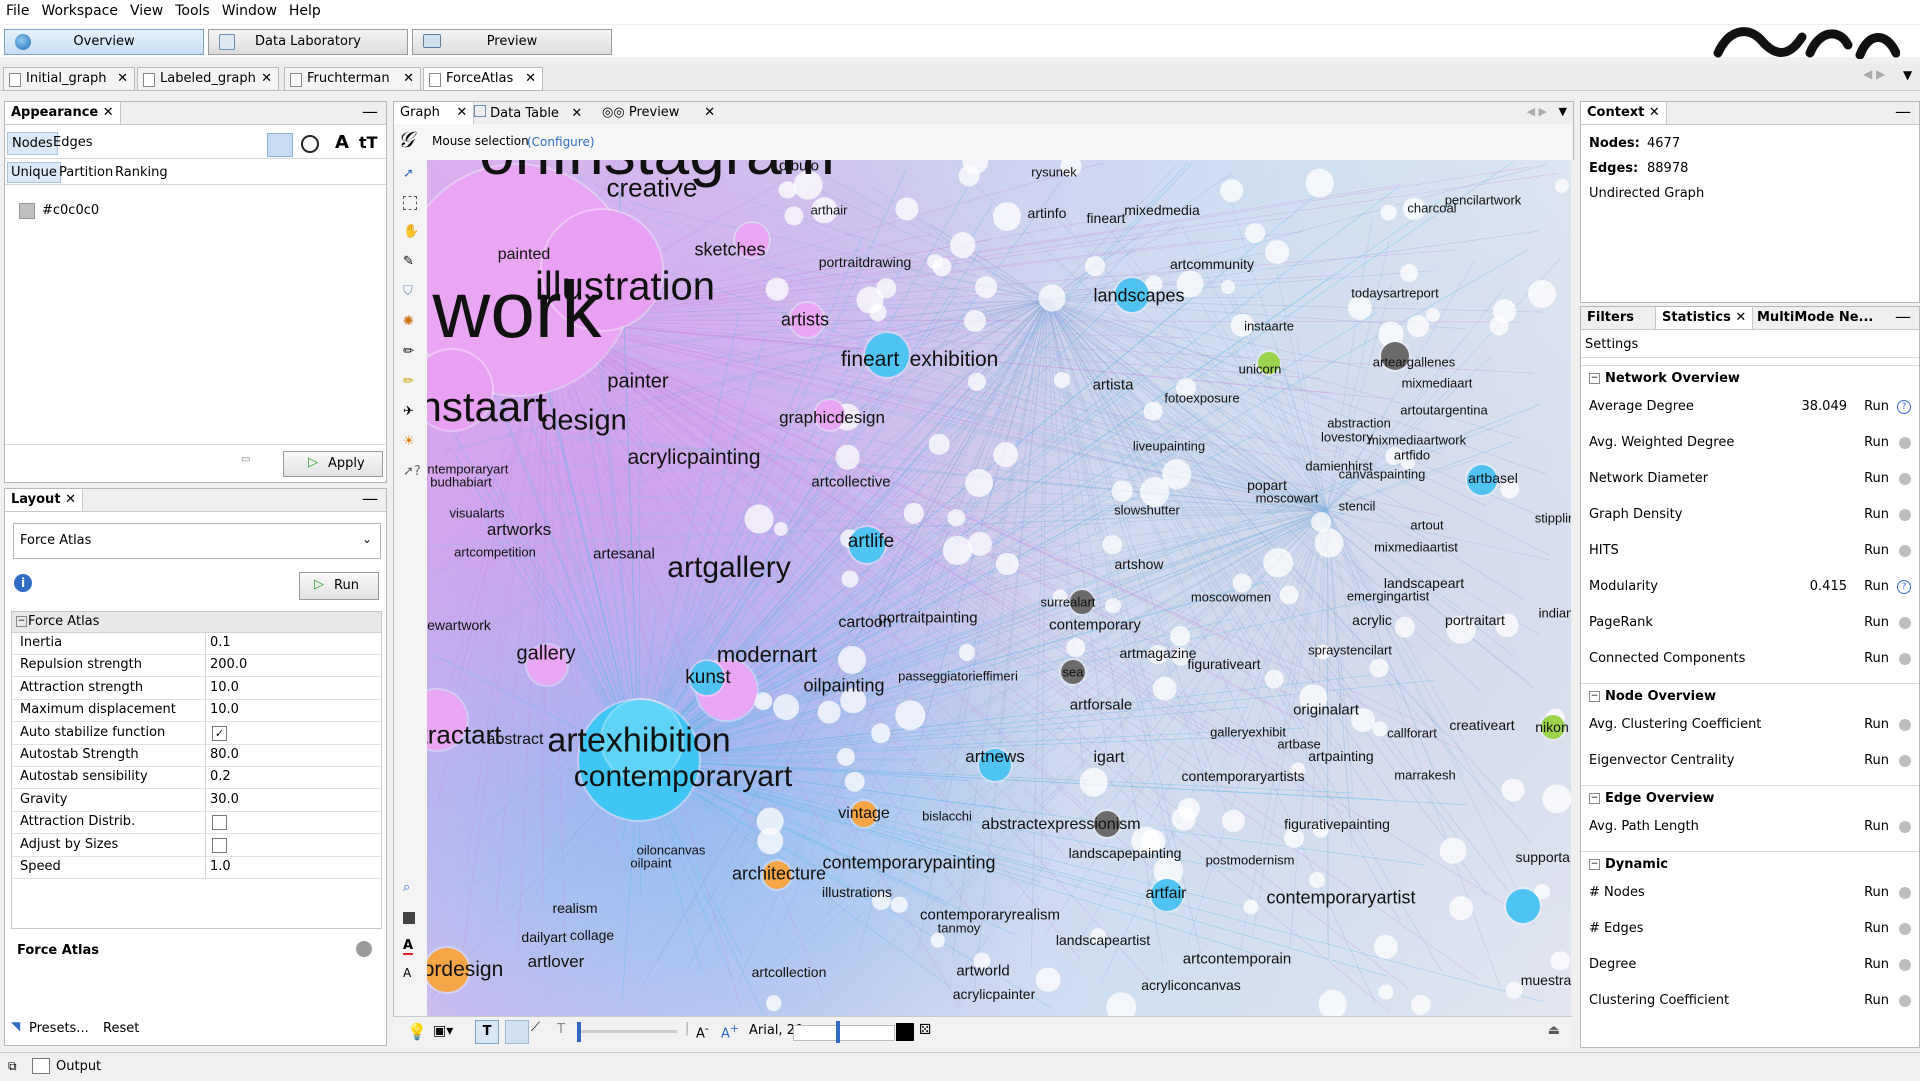 This screenshot has width=1920, height=1081. I want to click on node-label: vintage, so click(864, 814).